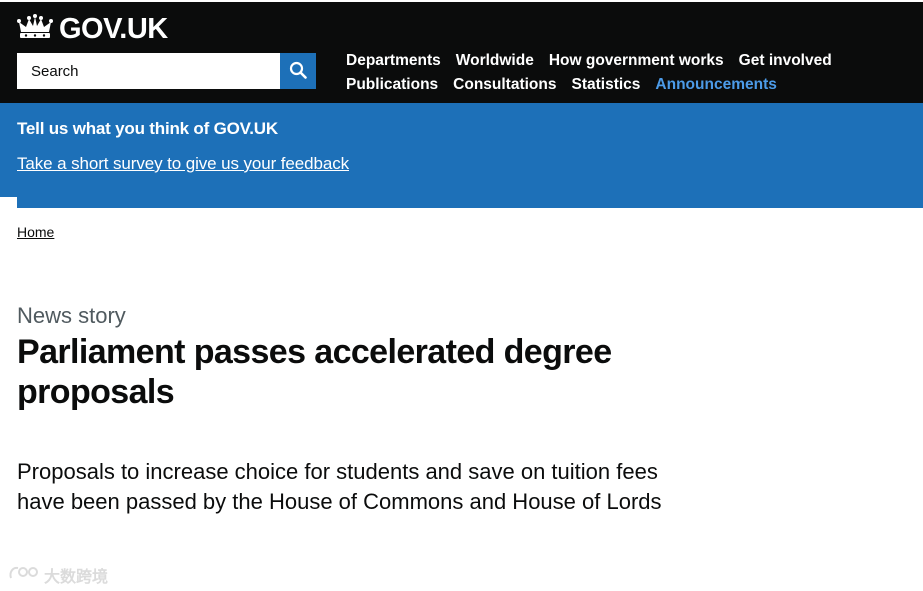  I want to click on nav-item-publications: Publications, so click(392, 85).